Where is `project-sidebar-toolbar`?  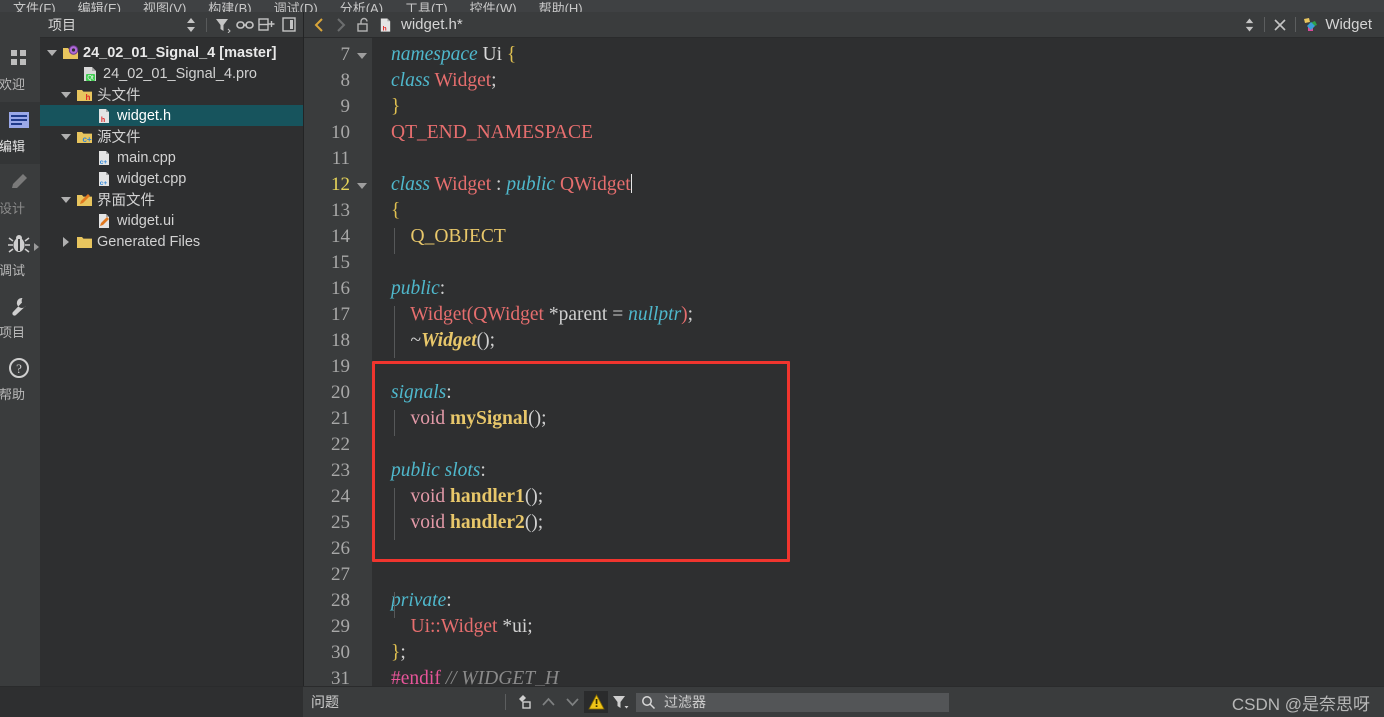
project-sidebar-toolbar is located at coordinates (242, 24).